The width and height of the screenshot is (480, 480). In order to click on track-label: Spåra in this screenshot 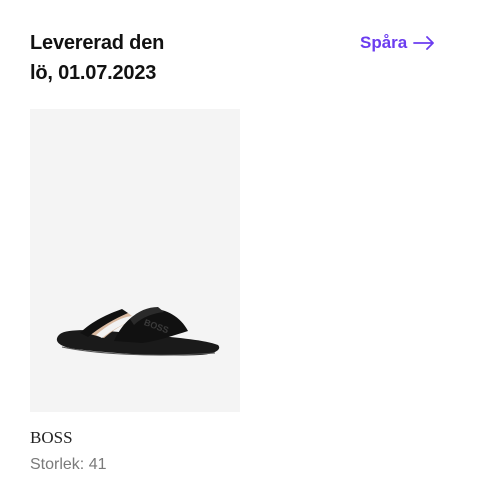, I will do `click(384, 42)`.